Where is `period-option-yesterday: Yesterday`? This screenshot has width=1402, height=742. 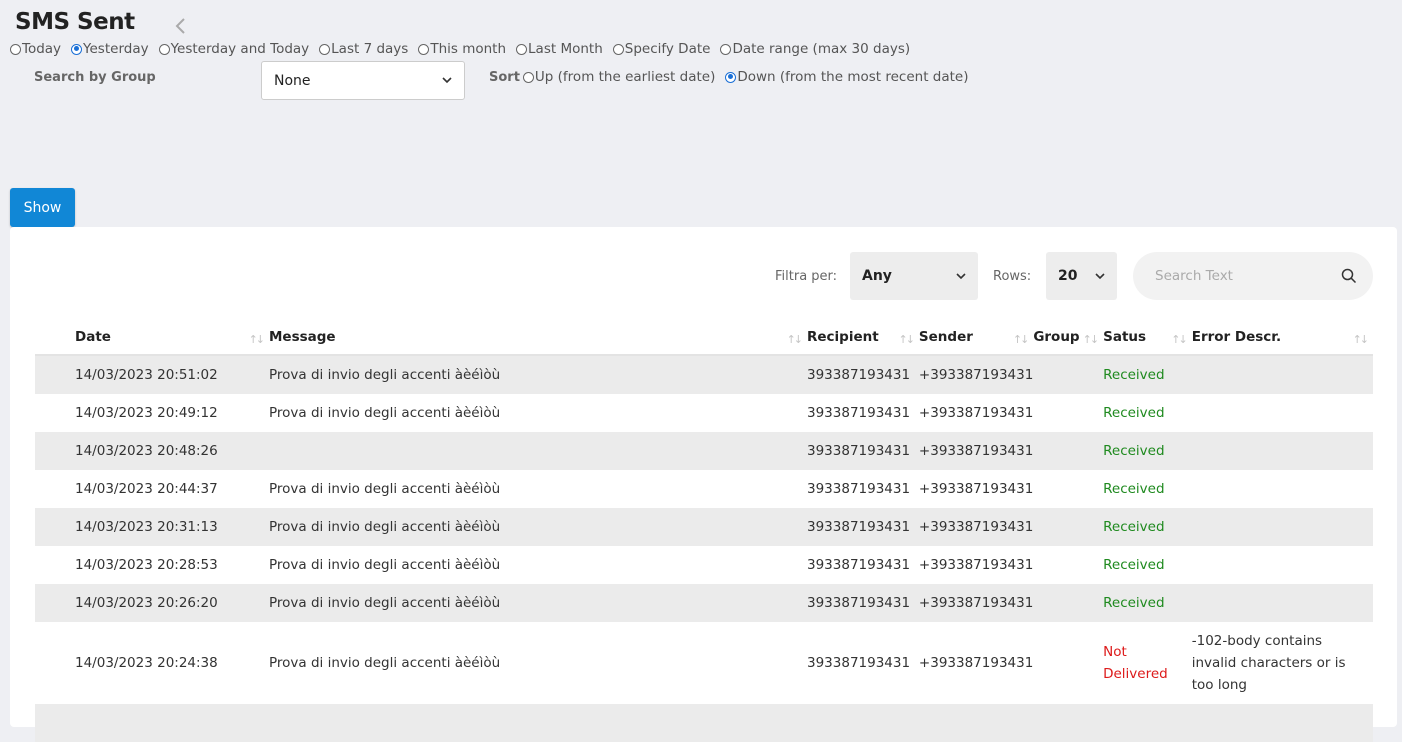
period-option-yesterday: Yesterday is located at coordinates (110, 49).